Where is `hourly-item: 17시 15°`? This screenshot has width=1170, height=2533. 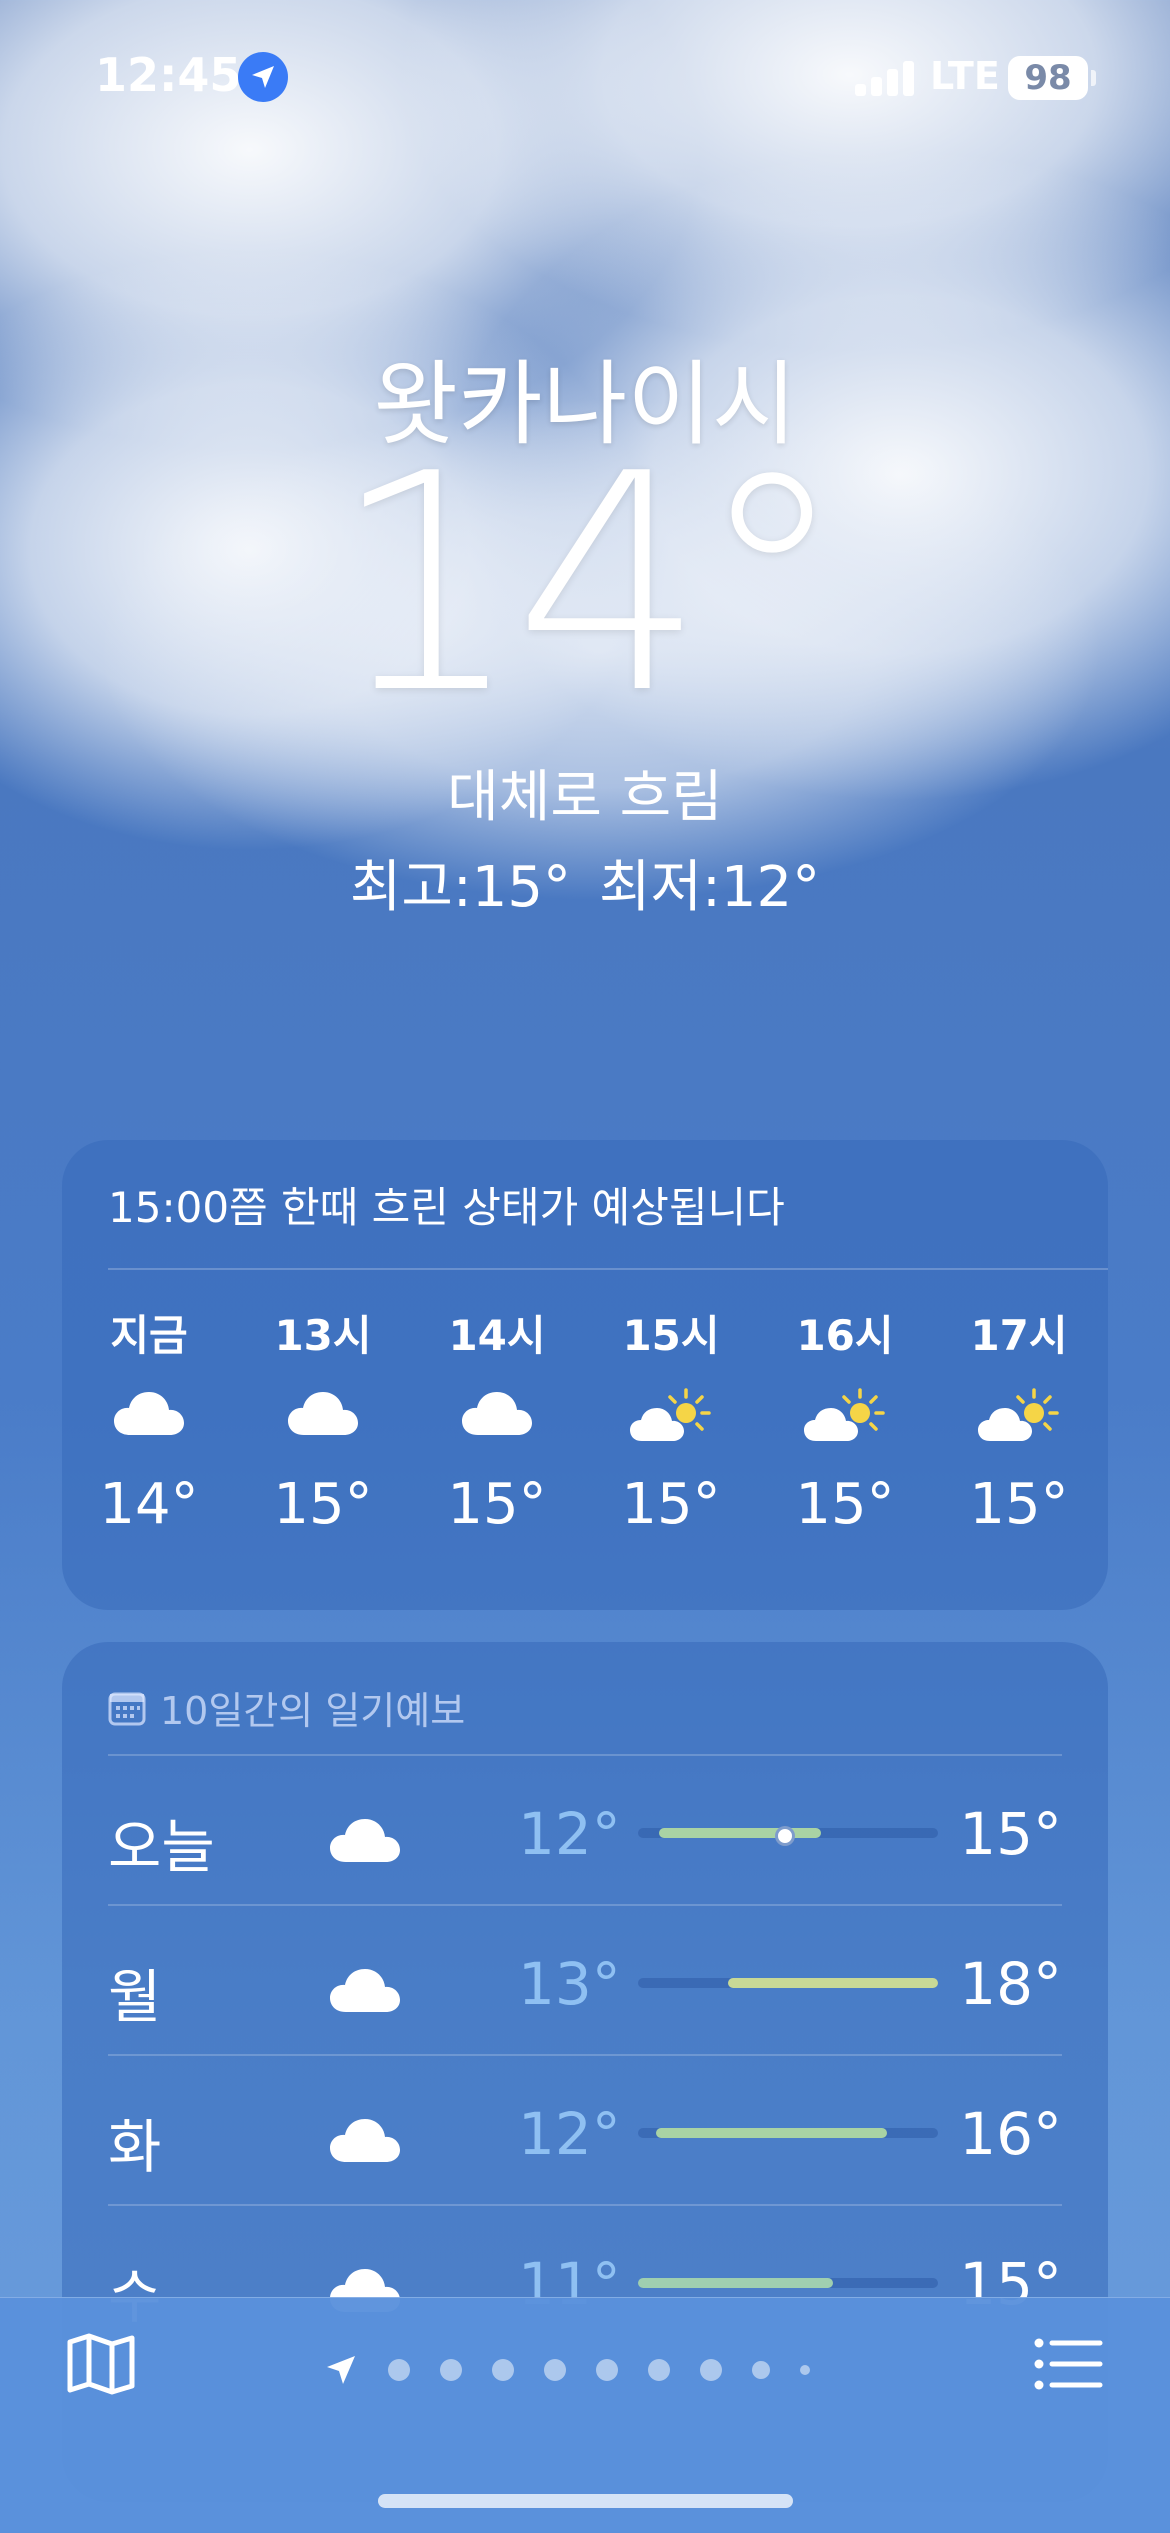 hourly-item: 17시 15° is located at coordinates (1019, 1419).